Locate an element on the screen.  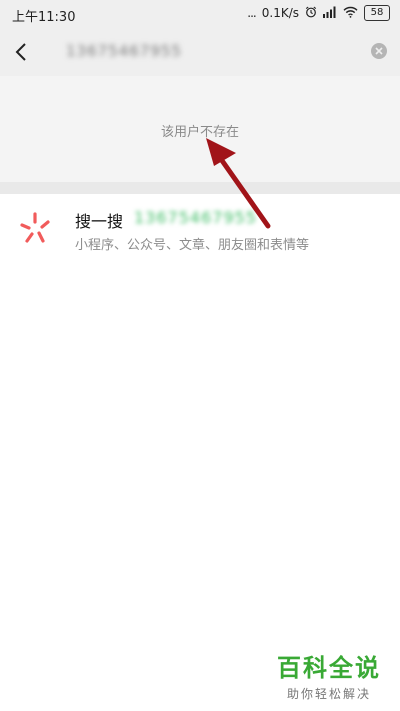
watermark-subtitle: 助你轻松解决 is located at coordinates (328, 694).